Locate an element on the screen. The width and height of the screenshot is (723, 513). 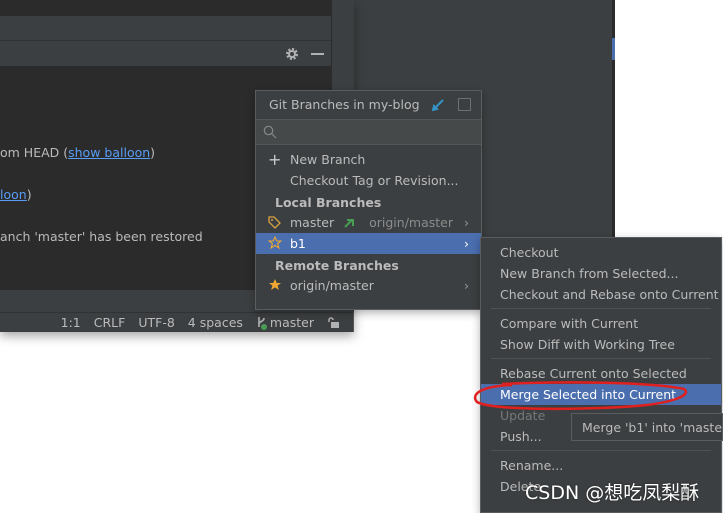
scrollbar-marker is located at coordinates (613, 49).